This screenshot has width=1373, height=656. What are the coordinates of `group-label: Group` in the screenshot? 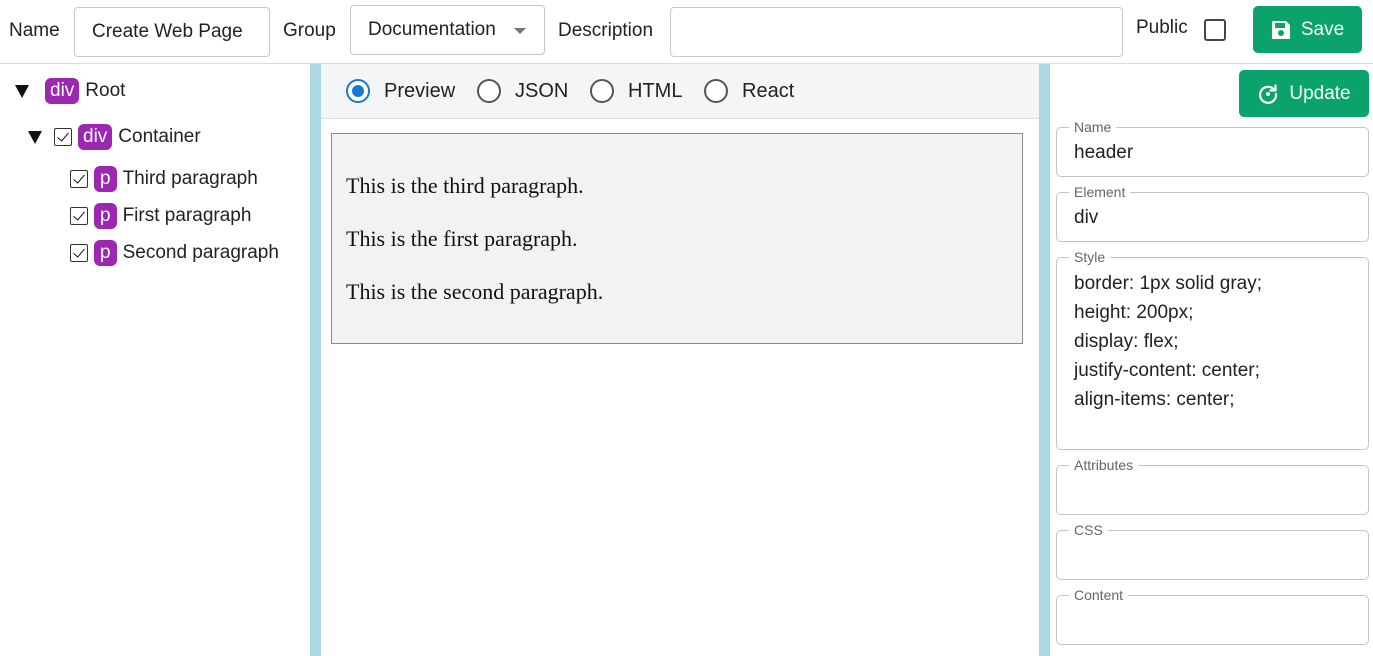 It's located at (309, 30).